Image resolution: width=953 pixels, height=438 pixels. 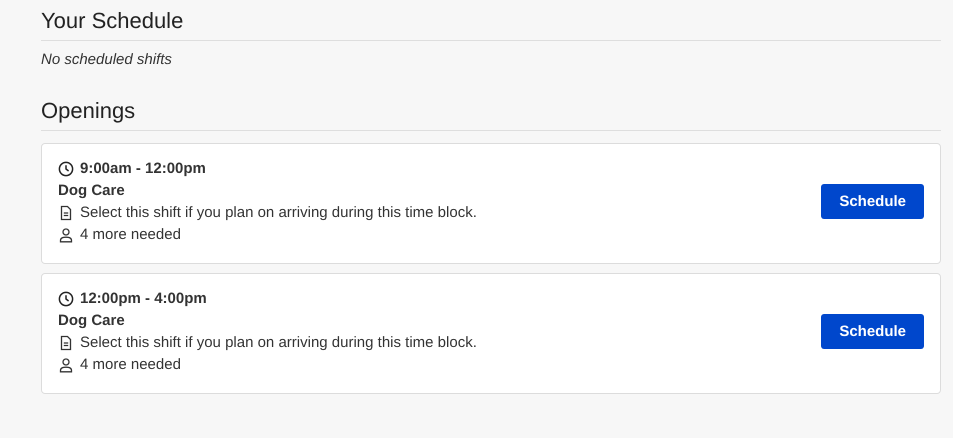 I want to click on shift-time: 12:00pm - 4:00pm, so click(x=143, y=298).